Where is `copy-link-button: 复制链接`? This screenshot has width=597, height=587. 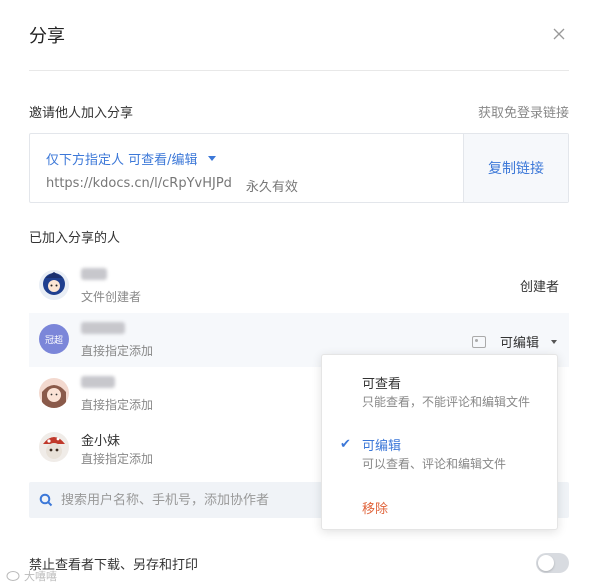
copy-link-button: 复制链接 is located at coordinates (515, 168).